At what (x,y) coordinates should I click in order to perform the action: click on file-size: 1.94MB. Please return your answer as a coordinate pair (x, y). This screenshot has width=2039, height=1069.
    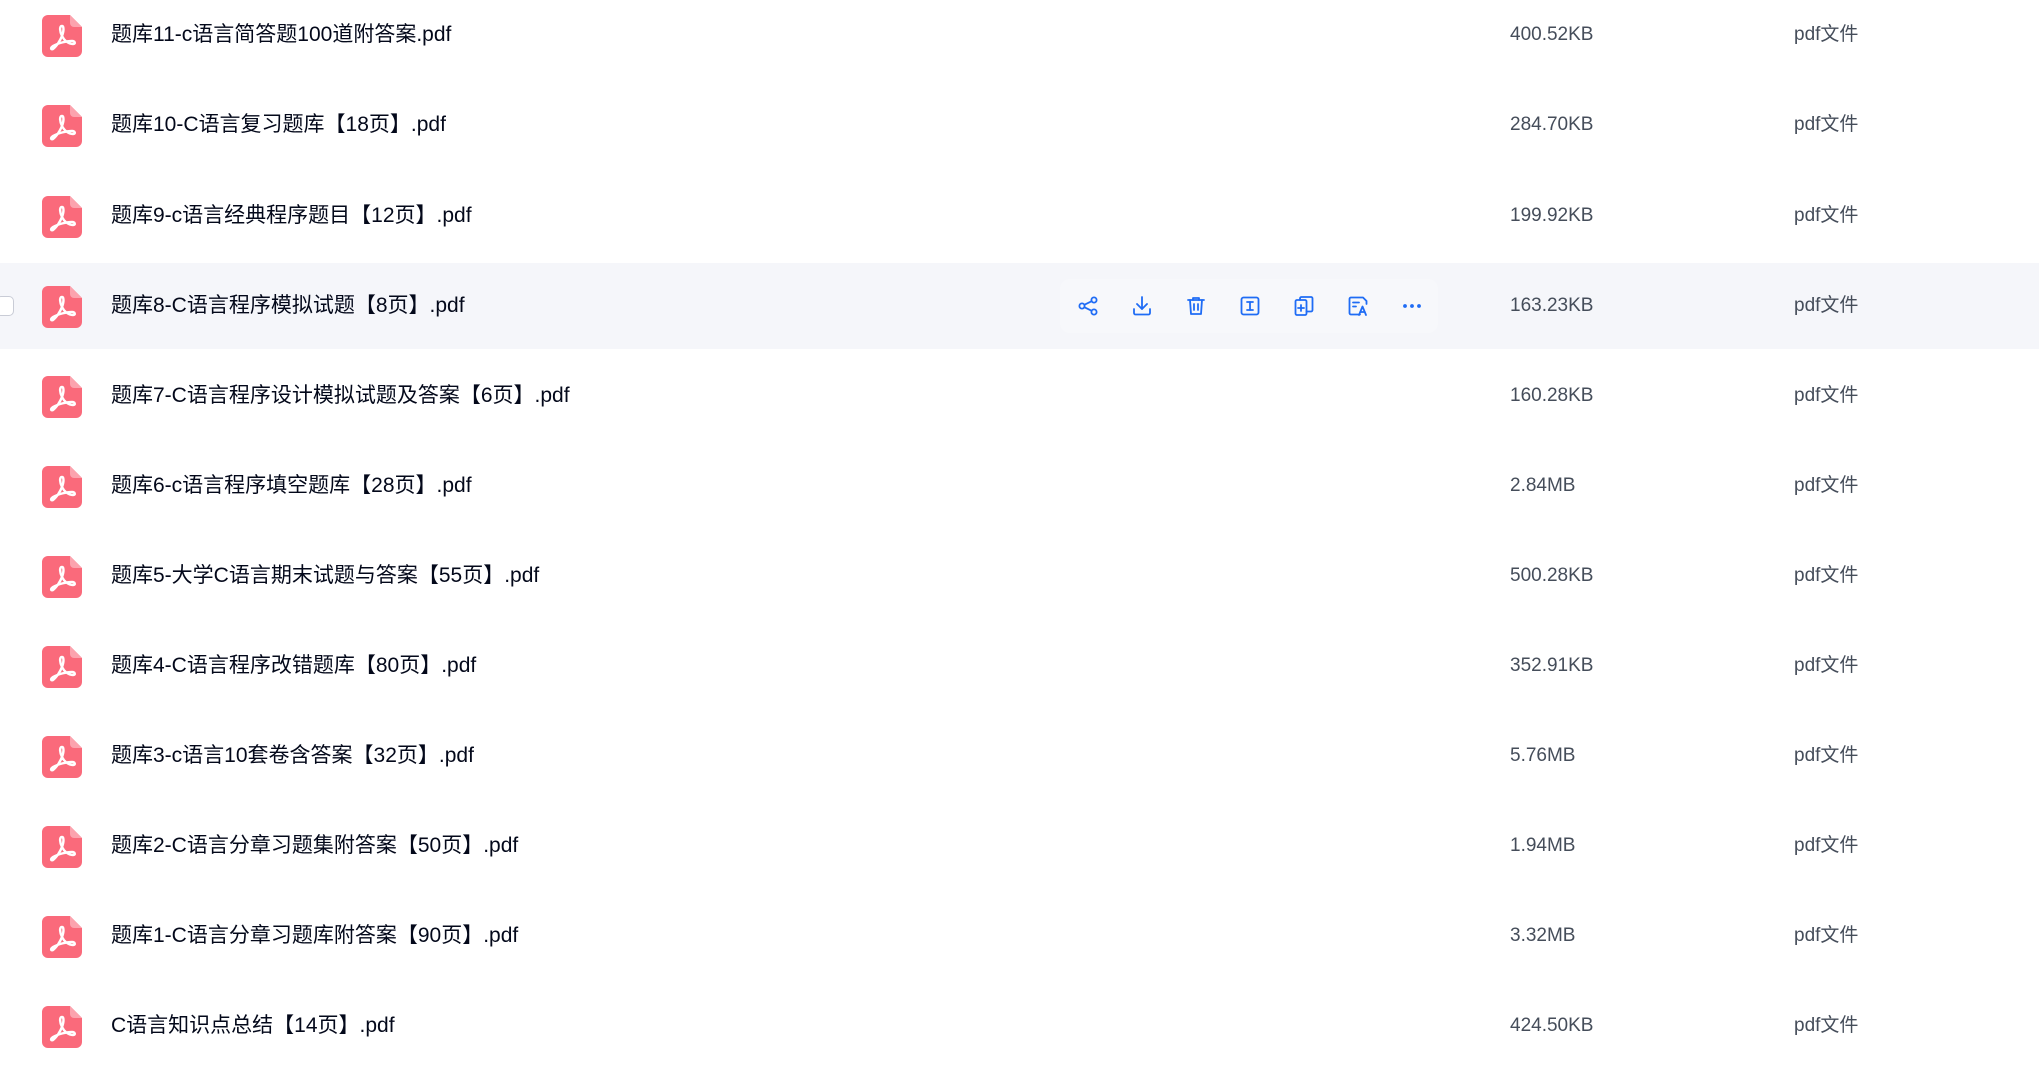
    Looking at the image, I should click on (1543, 845).